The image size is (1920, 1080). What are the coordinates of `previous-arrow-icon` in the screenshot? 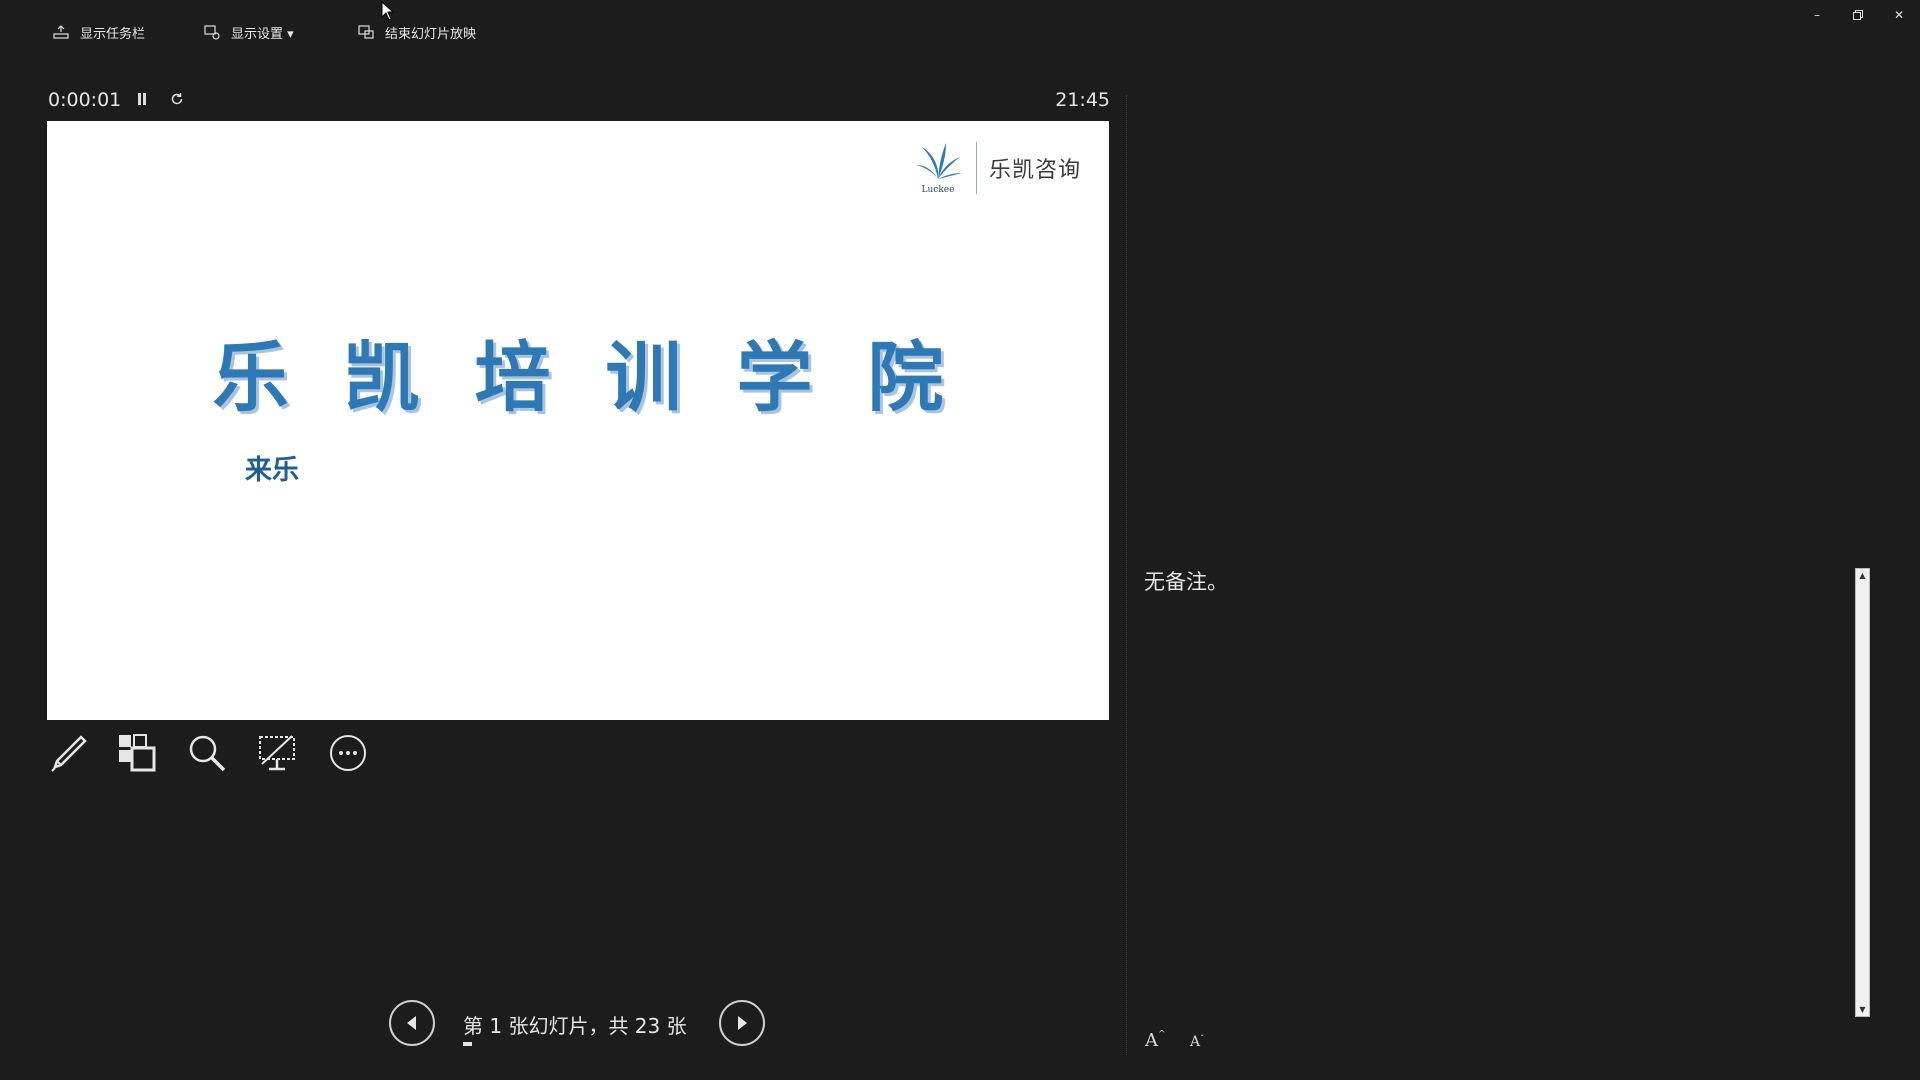 It's located at (411, 1023).